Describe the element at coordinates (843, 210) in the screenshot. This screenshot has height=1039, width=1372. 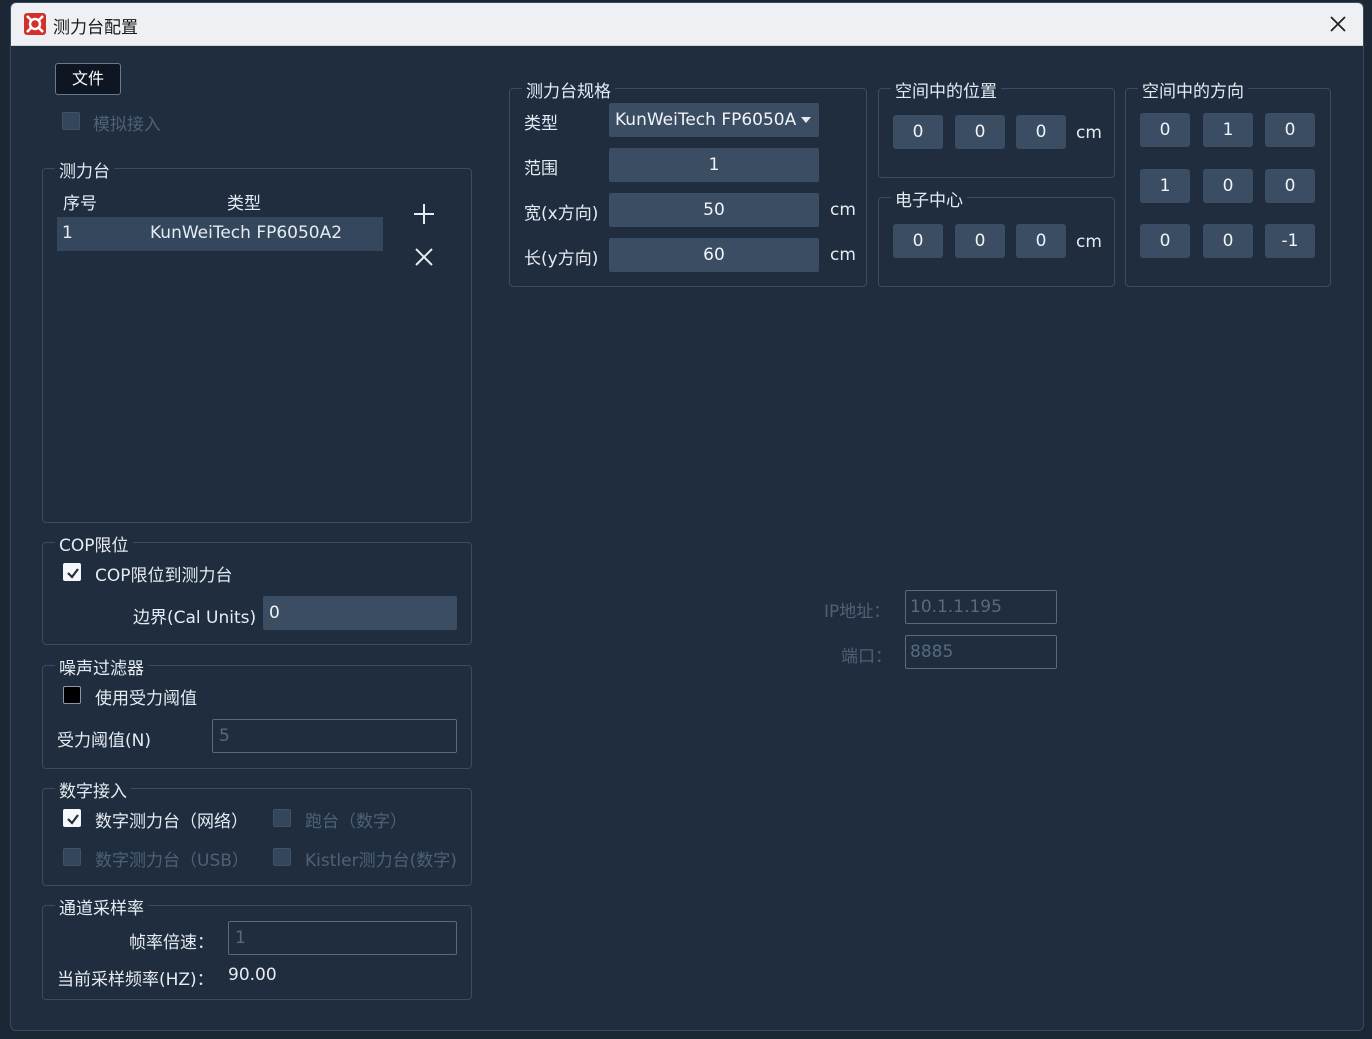
I see `width-unit: cm` at that location.